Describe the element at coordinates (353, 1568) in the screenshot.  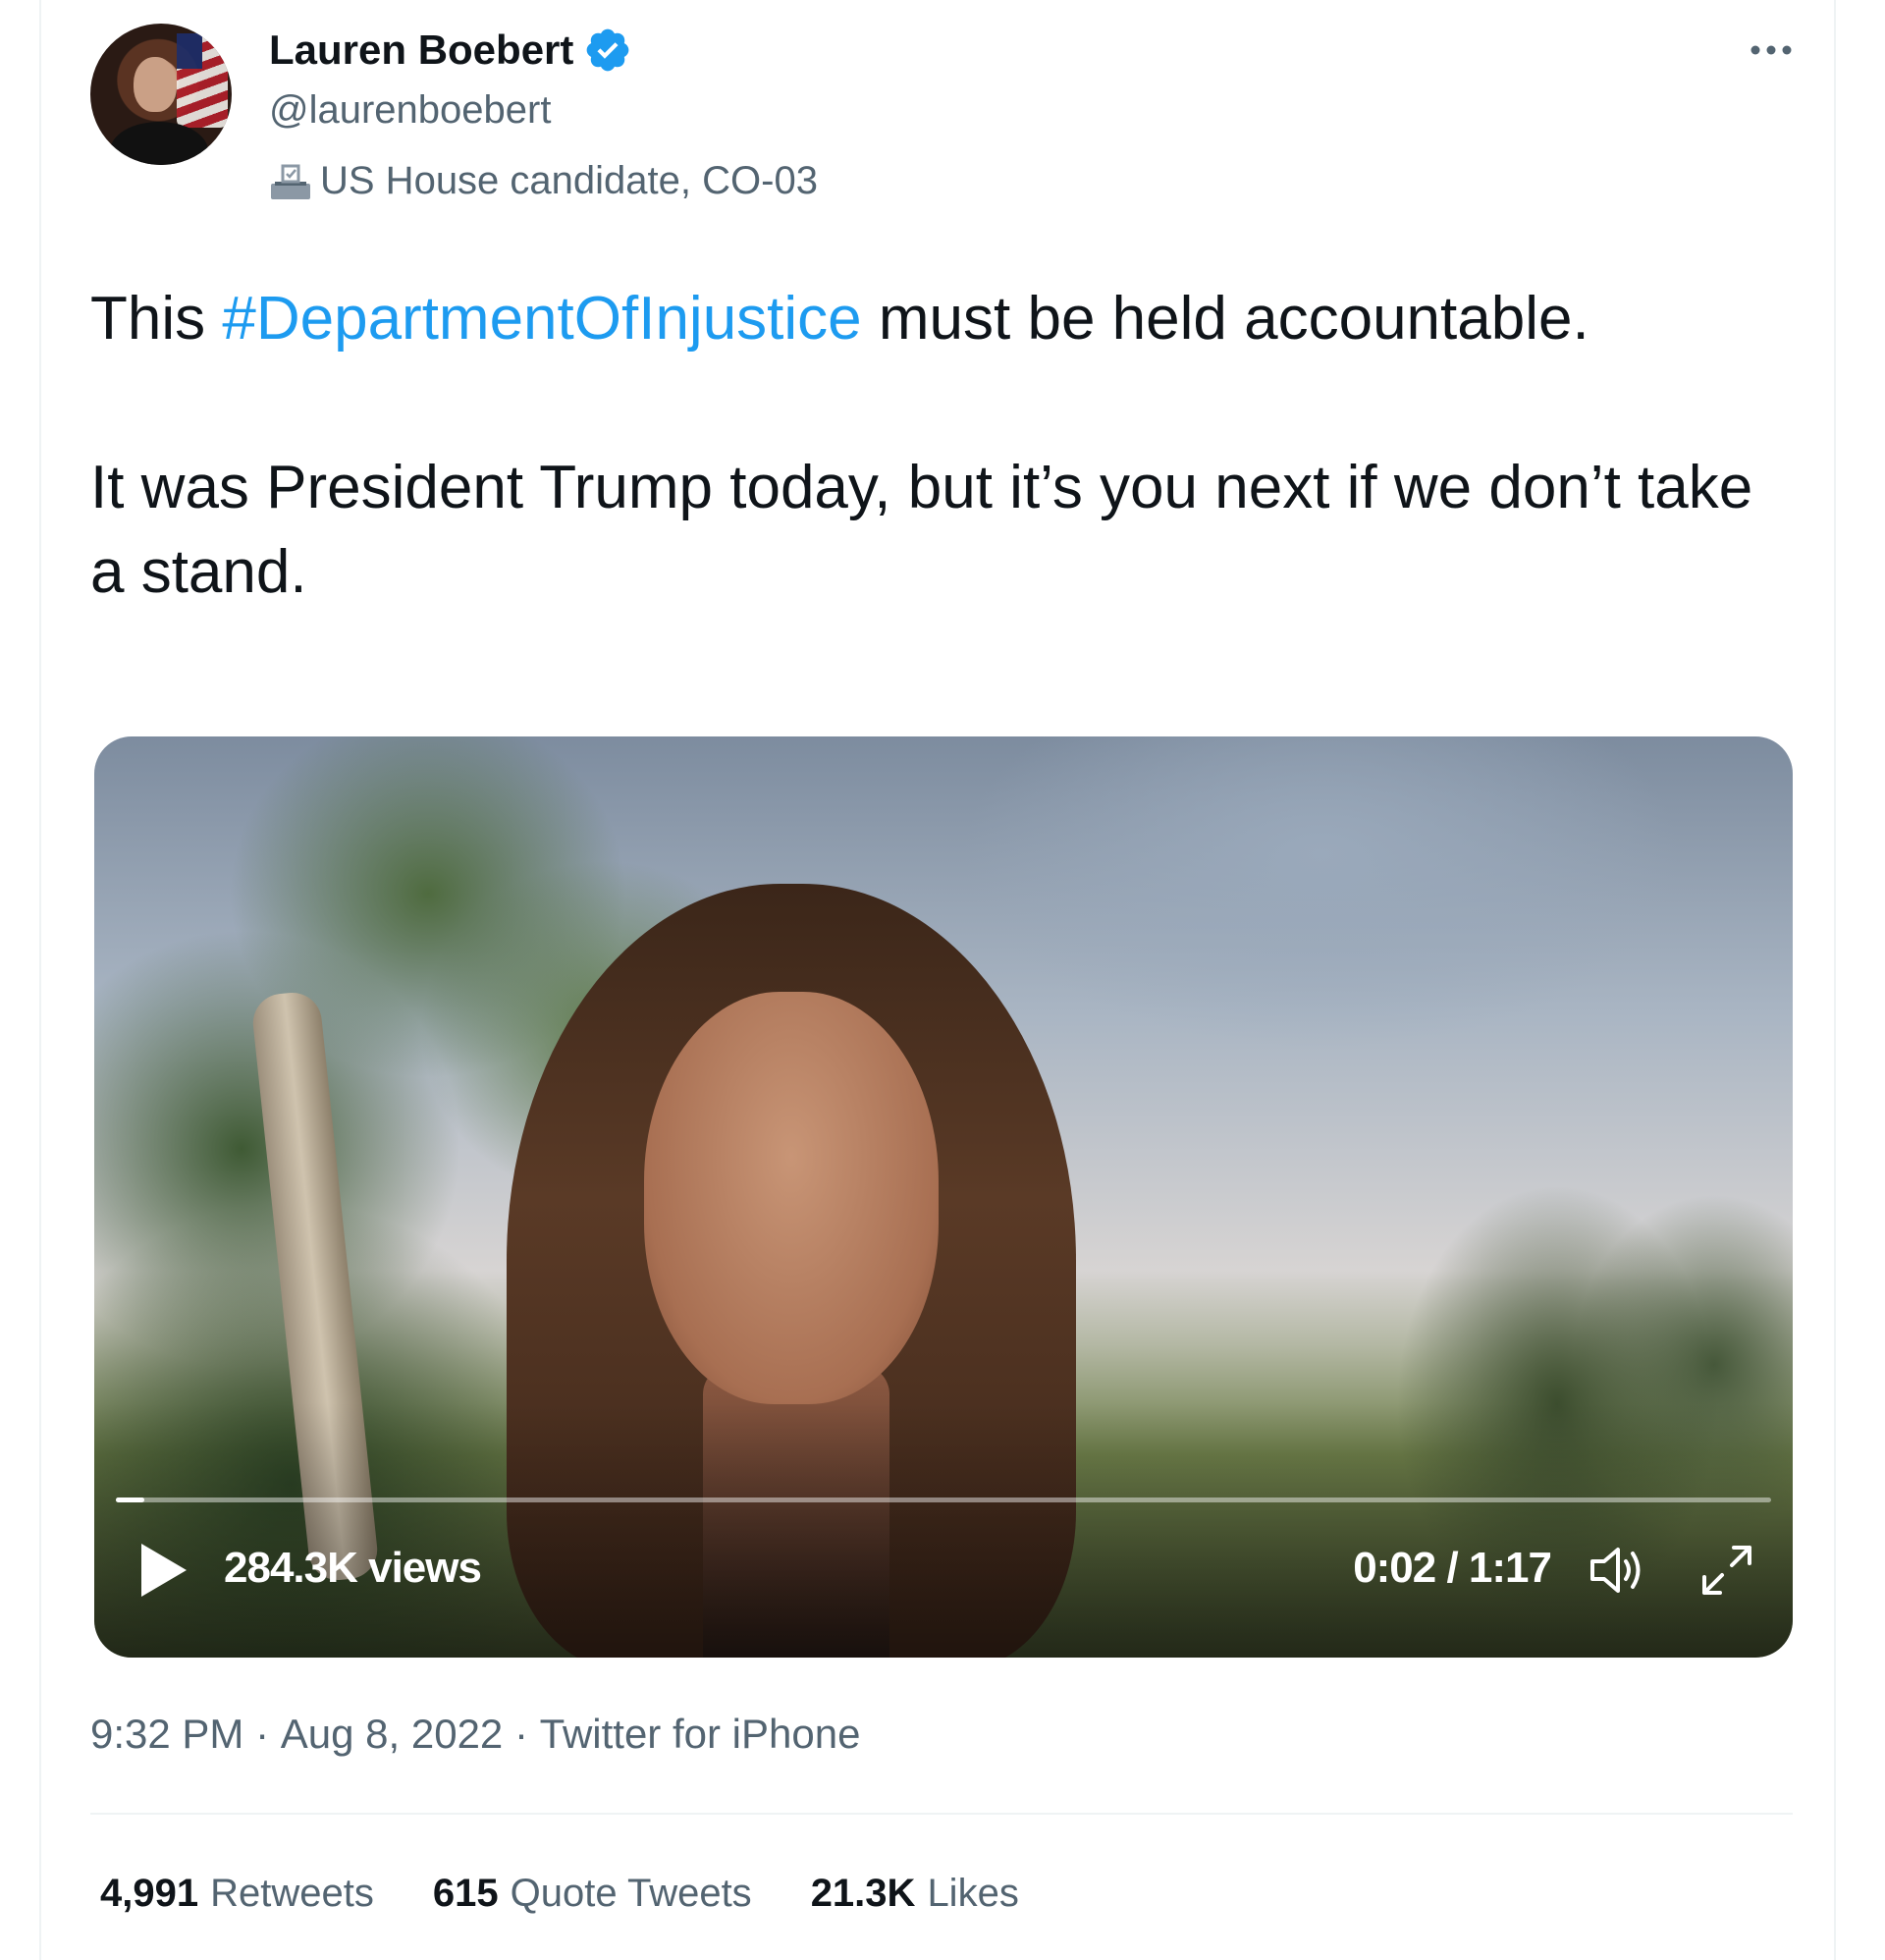
I see `view-count: 284.3K views` at that location.